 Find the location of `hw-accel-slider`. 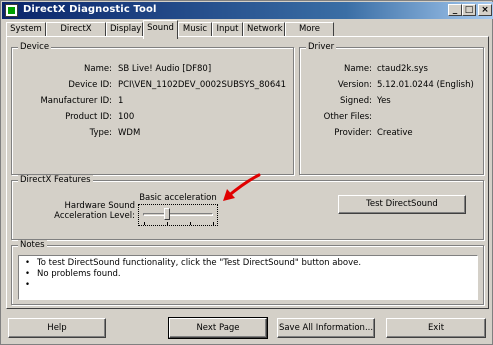

hw-accel-slider is located at coordinates (178, 215).